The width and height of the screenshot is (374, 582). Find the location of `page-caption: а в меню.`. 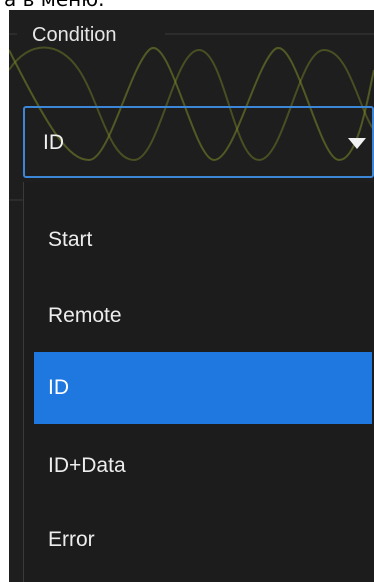

page-caption: а в меню. is located at coordinates (187, 5).